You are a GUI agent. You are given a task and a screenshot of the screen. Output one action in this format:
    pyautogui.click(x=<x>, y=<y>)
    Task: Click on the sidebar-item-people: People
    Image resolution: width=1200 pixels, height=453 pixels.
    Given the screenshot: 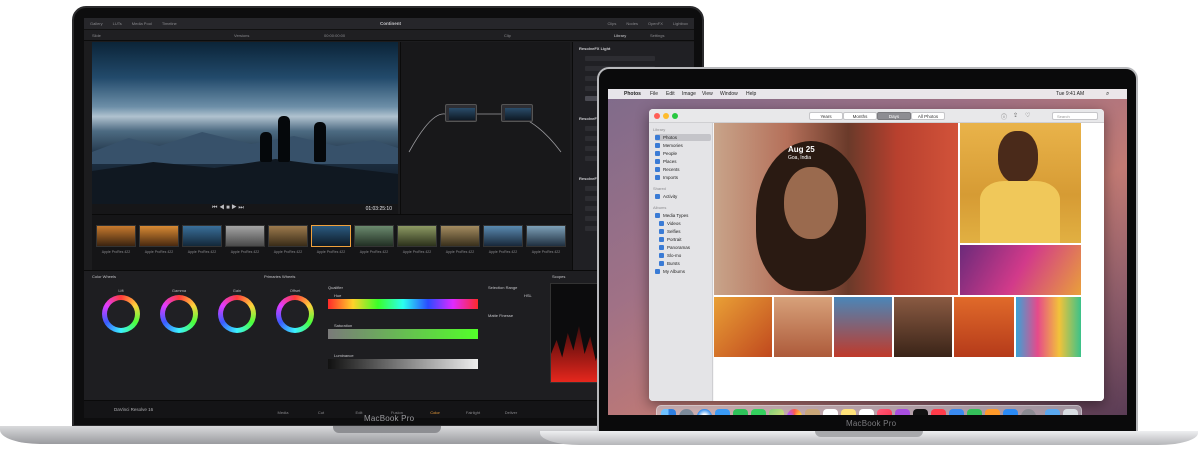 What is the action you would take?
    pyautogui.click(x=683, y=153)
    